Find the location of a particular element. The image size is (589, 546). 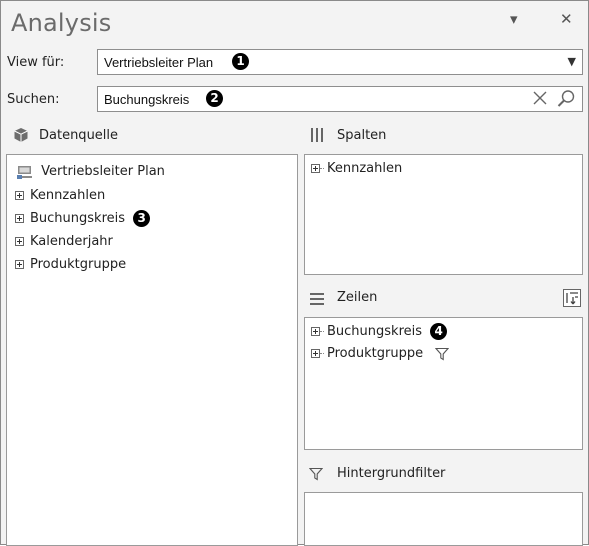

close-button: ✕ is located at coordinates (566, 19).